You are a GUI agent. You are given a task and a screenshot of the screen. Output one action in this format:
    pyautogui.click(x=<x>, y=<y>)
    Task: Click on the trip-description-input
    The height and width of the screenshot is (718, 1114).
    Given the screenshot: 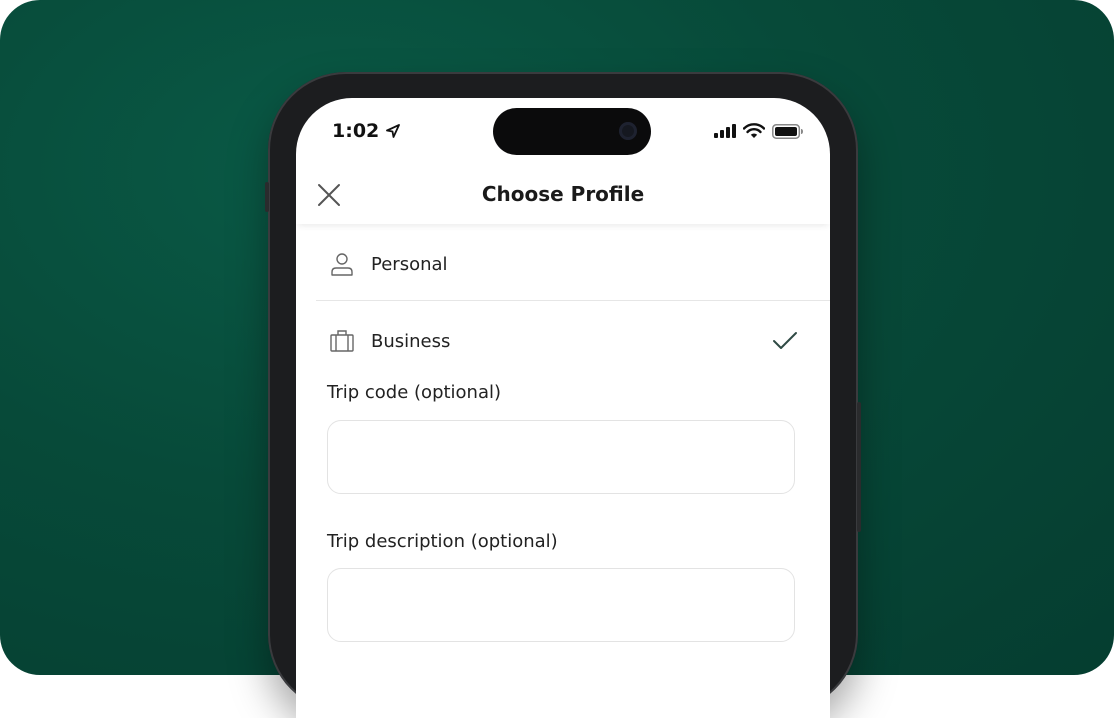 What is the action you would take?
    pyautogui.click(x=561, y=605)
    